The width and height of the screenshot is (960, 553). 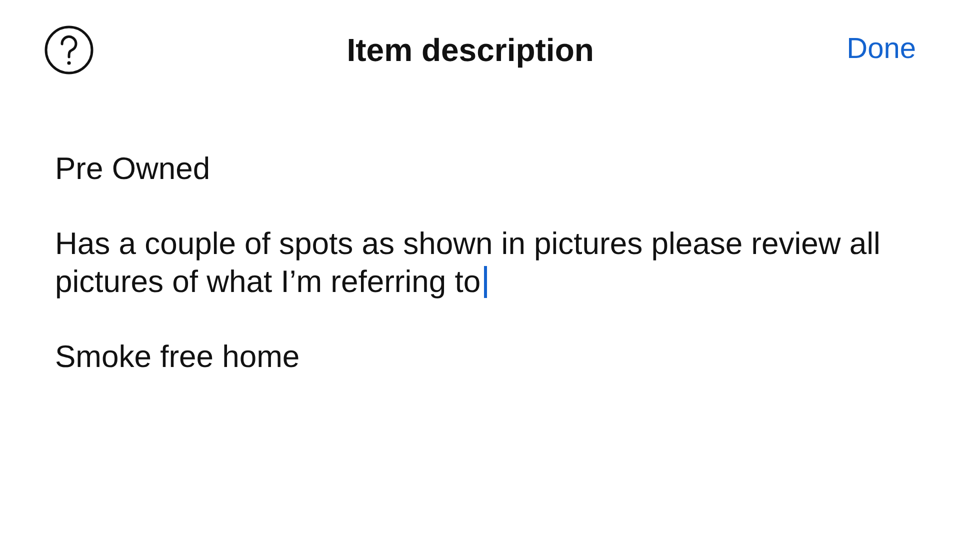 What do you see at coordinates (470, 50) in the screenshot?
I see `page-title: Item description` at bounding box center [470, 50].